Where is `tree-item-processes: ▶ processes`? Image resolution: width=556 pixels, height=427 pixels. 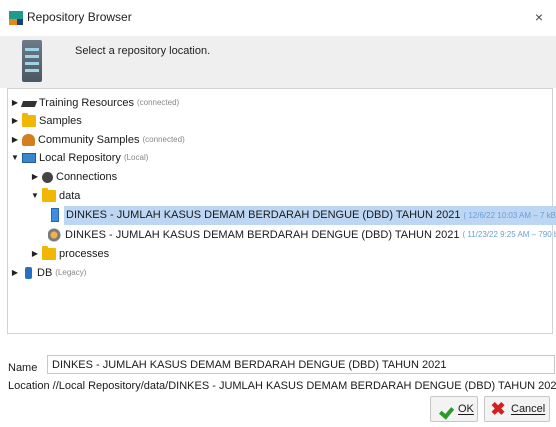 tree-item-processes: ▶ processes is located at coordinates (69, 254).